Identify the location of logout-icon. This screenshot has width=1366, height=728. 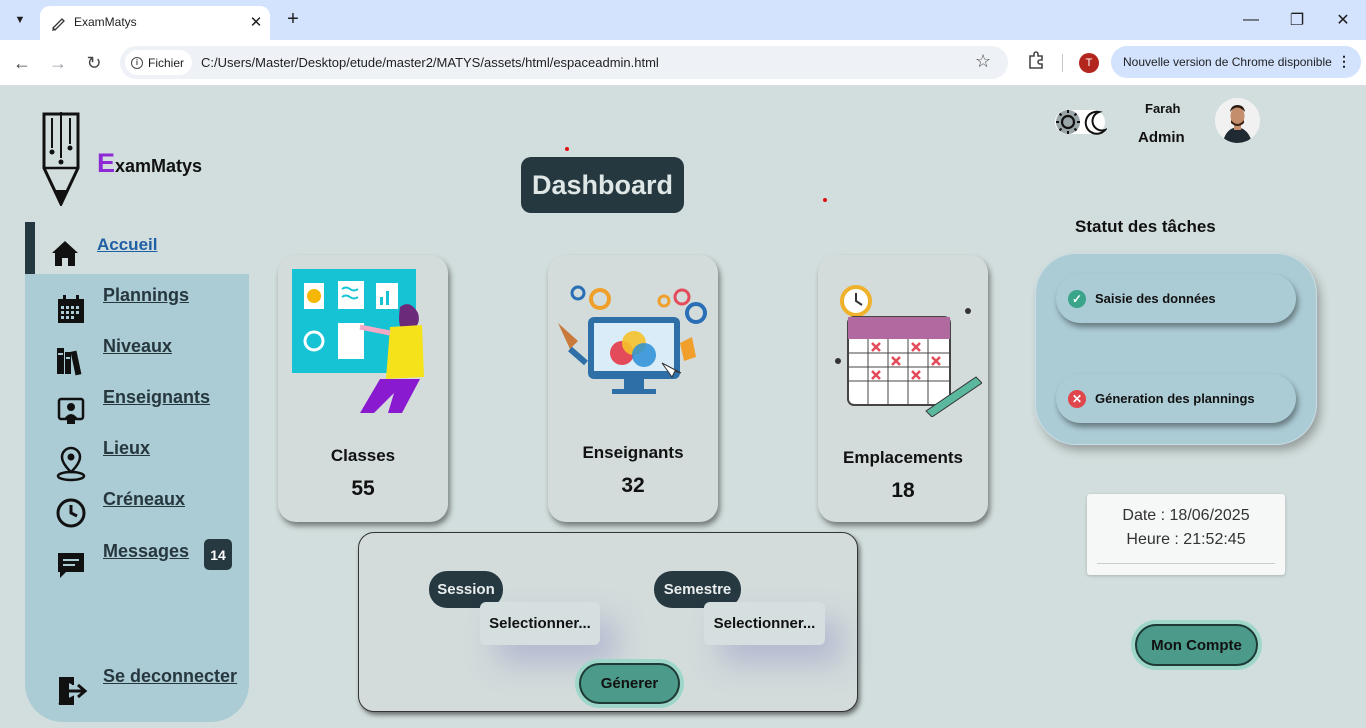
(73, 691).